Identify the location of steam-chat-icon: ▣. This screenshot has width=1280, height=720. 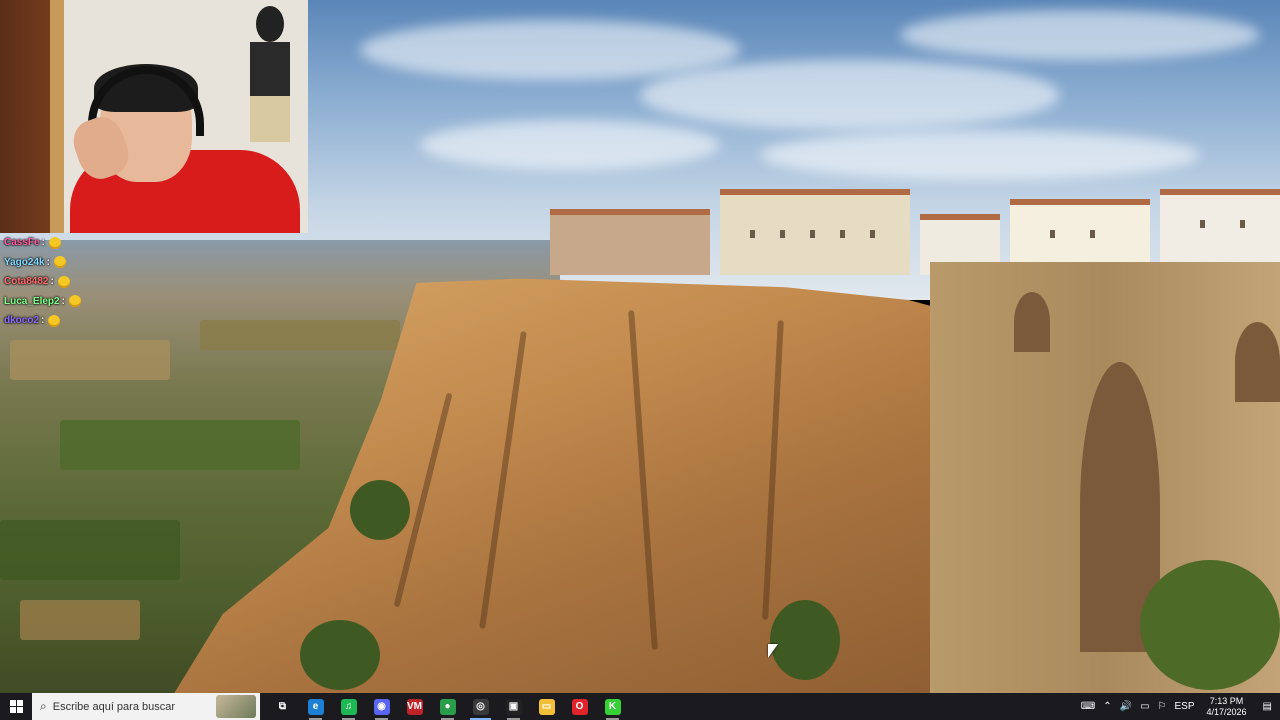
(513, 706).